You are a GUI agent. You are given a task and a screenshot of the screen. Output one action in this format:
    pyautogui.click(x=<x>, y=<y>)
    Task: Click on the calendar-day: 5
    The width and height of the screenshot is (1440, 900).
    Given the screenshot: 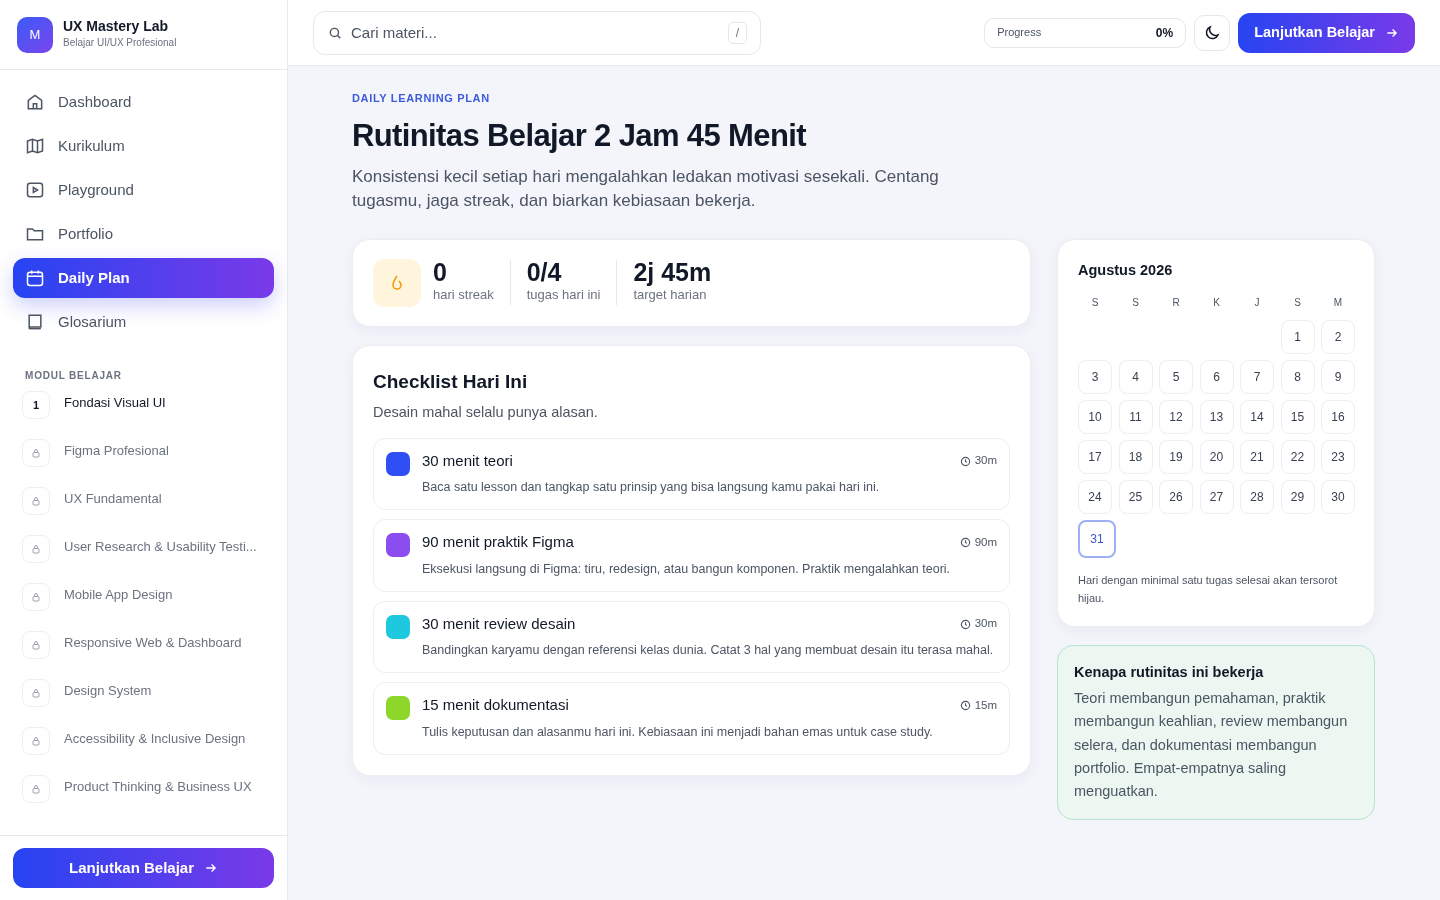 What is the action you would take?
    pyautogui.click(x=1176, y=377)
    